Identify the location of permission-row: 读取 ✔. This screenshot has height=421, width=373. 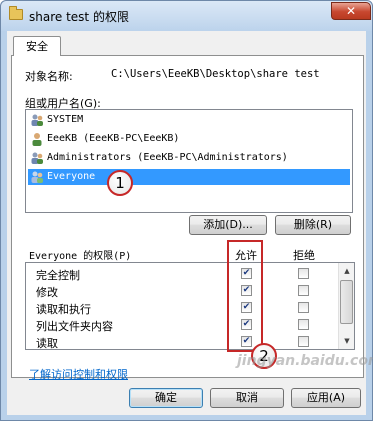
(182, 342).